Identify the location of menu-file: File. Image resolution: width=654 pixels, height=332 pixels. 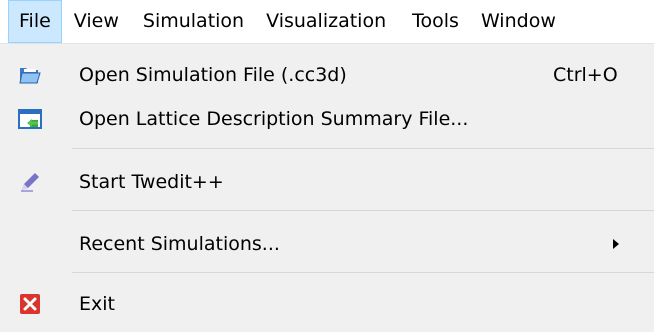
(35, 21).